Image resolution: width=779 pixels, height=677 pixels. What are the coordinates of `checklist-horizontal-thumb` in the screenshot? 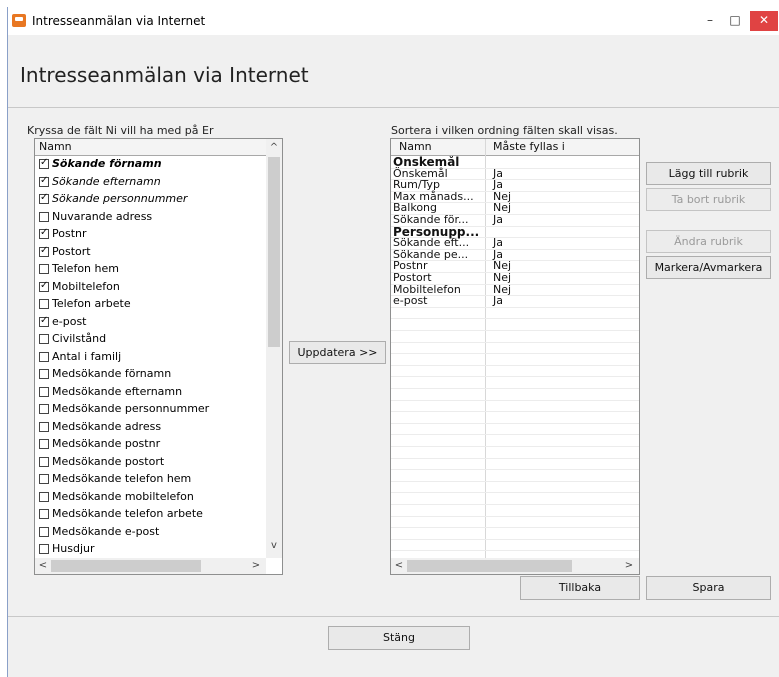 It's located at (126, 566).